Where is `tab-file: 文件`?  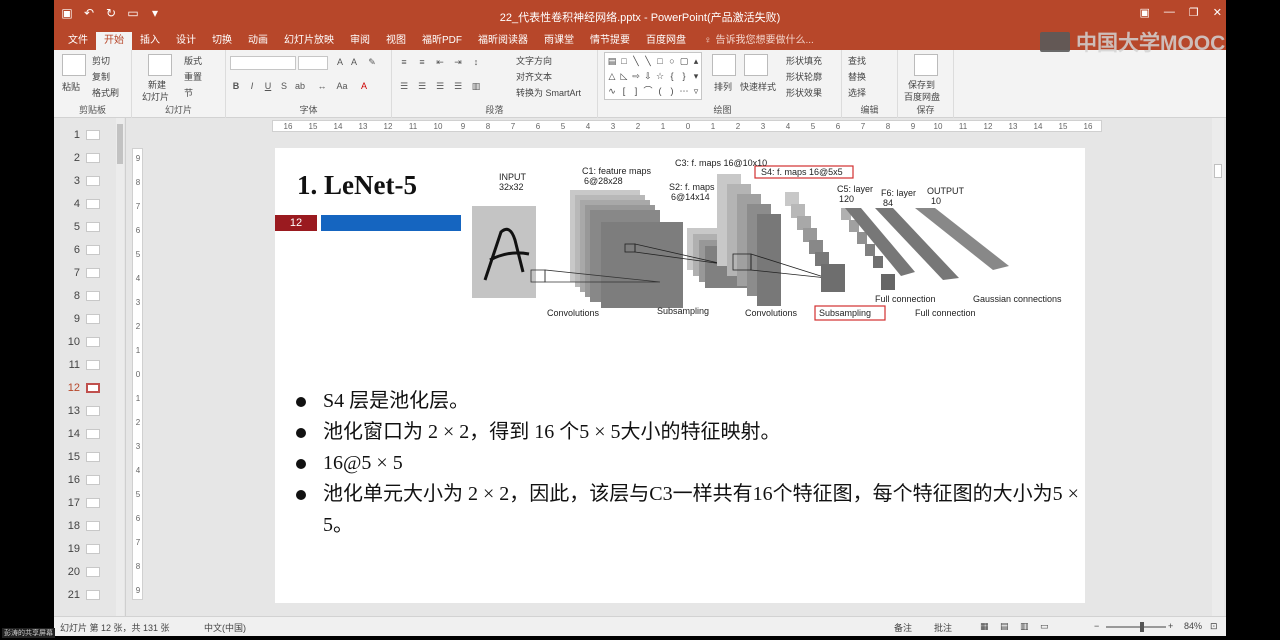 tab-file: 文件 is located at coordinates (78, 41).